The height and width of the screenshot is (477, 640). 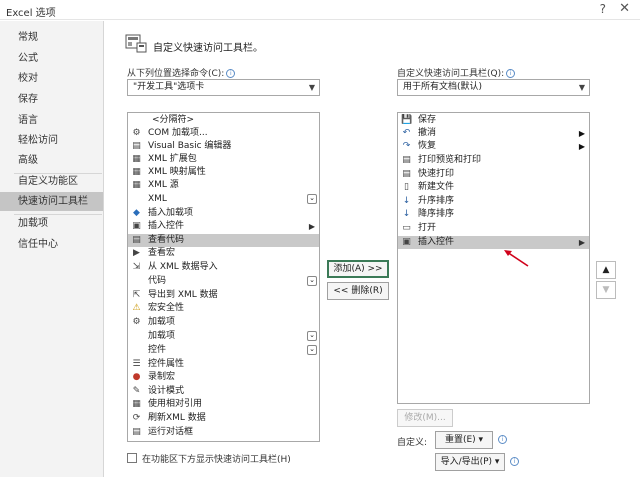 I want to click on view-macros-icon: ▶, so click(x=136, y=253).